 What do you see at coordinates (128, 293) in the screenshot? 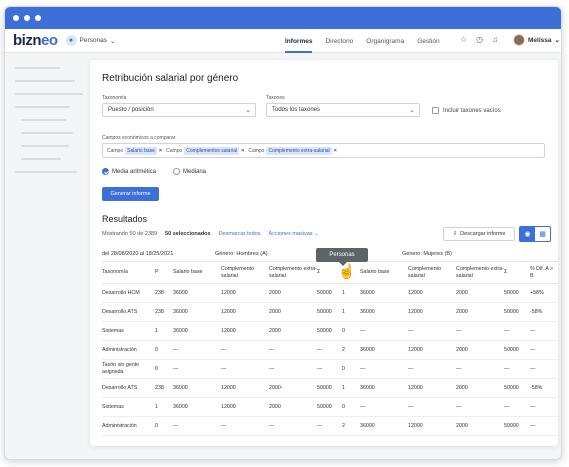
I see `table-cell: Desarrollo HCM` at bounding box center [128, 293].